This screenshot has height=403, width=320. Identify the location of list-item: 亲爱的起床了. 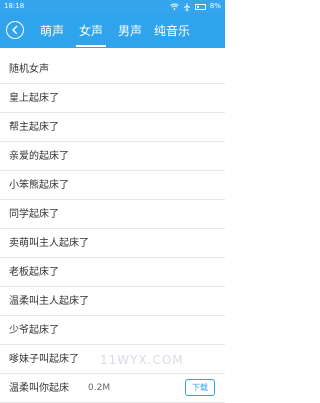
(112, 156).